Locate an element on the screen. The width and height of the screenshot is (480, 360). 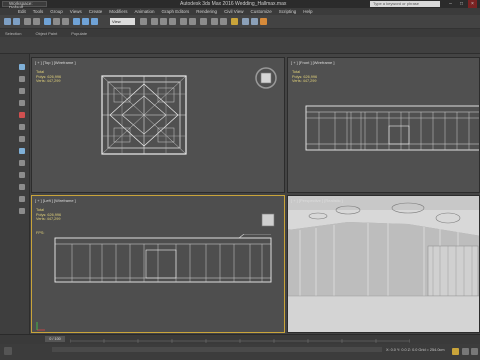
select-object-icon is located at coordinates (47, 21).